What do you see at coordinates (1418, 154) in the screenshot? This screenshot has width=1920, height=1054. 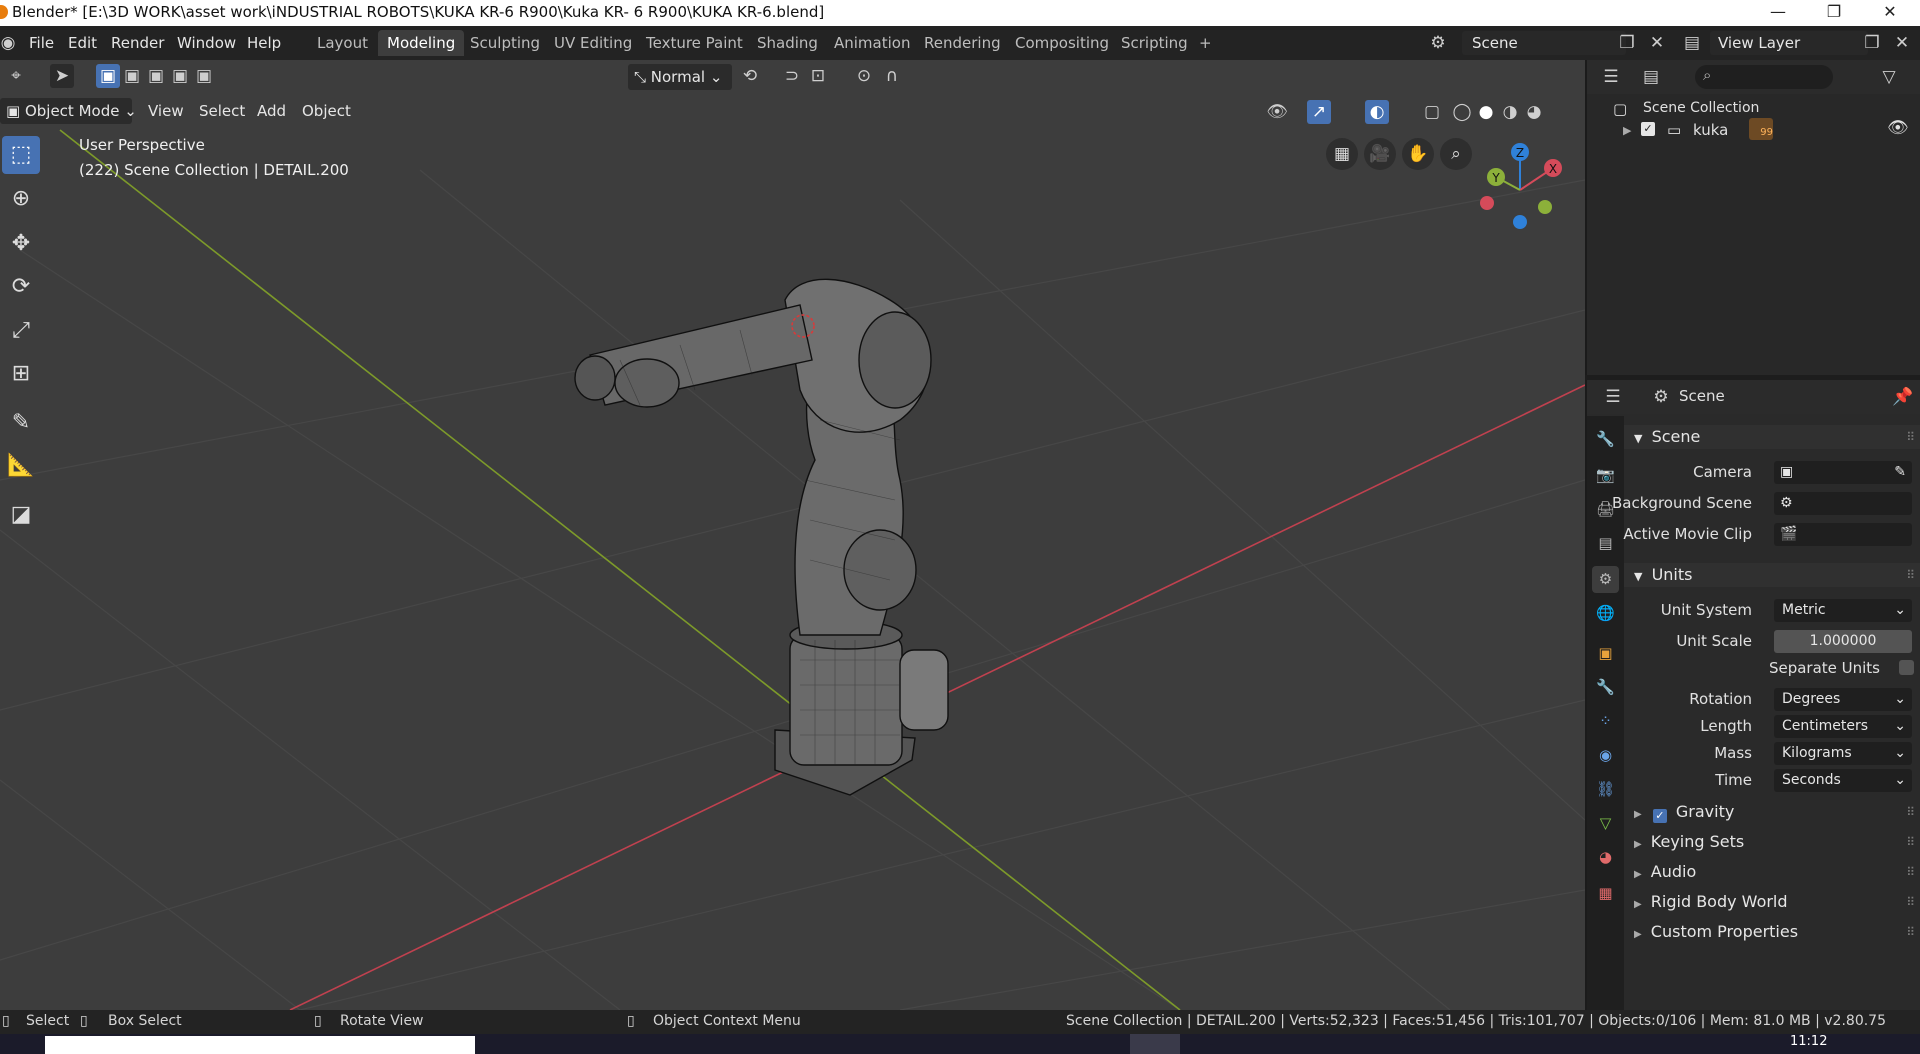 I see `pan-view-icon: ✋` at bounding box center [1418, 154].